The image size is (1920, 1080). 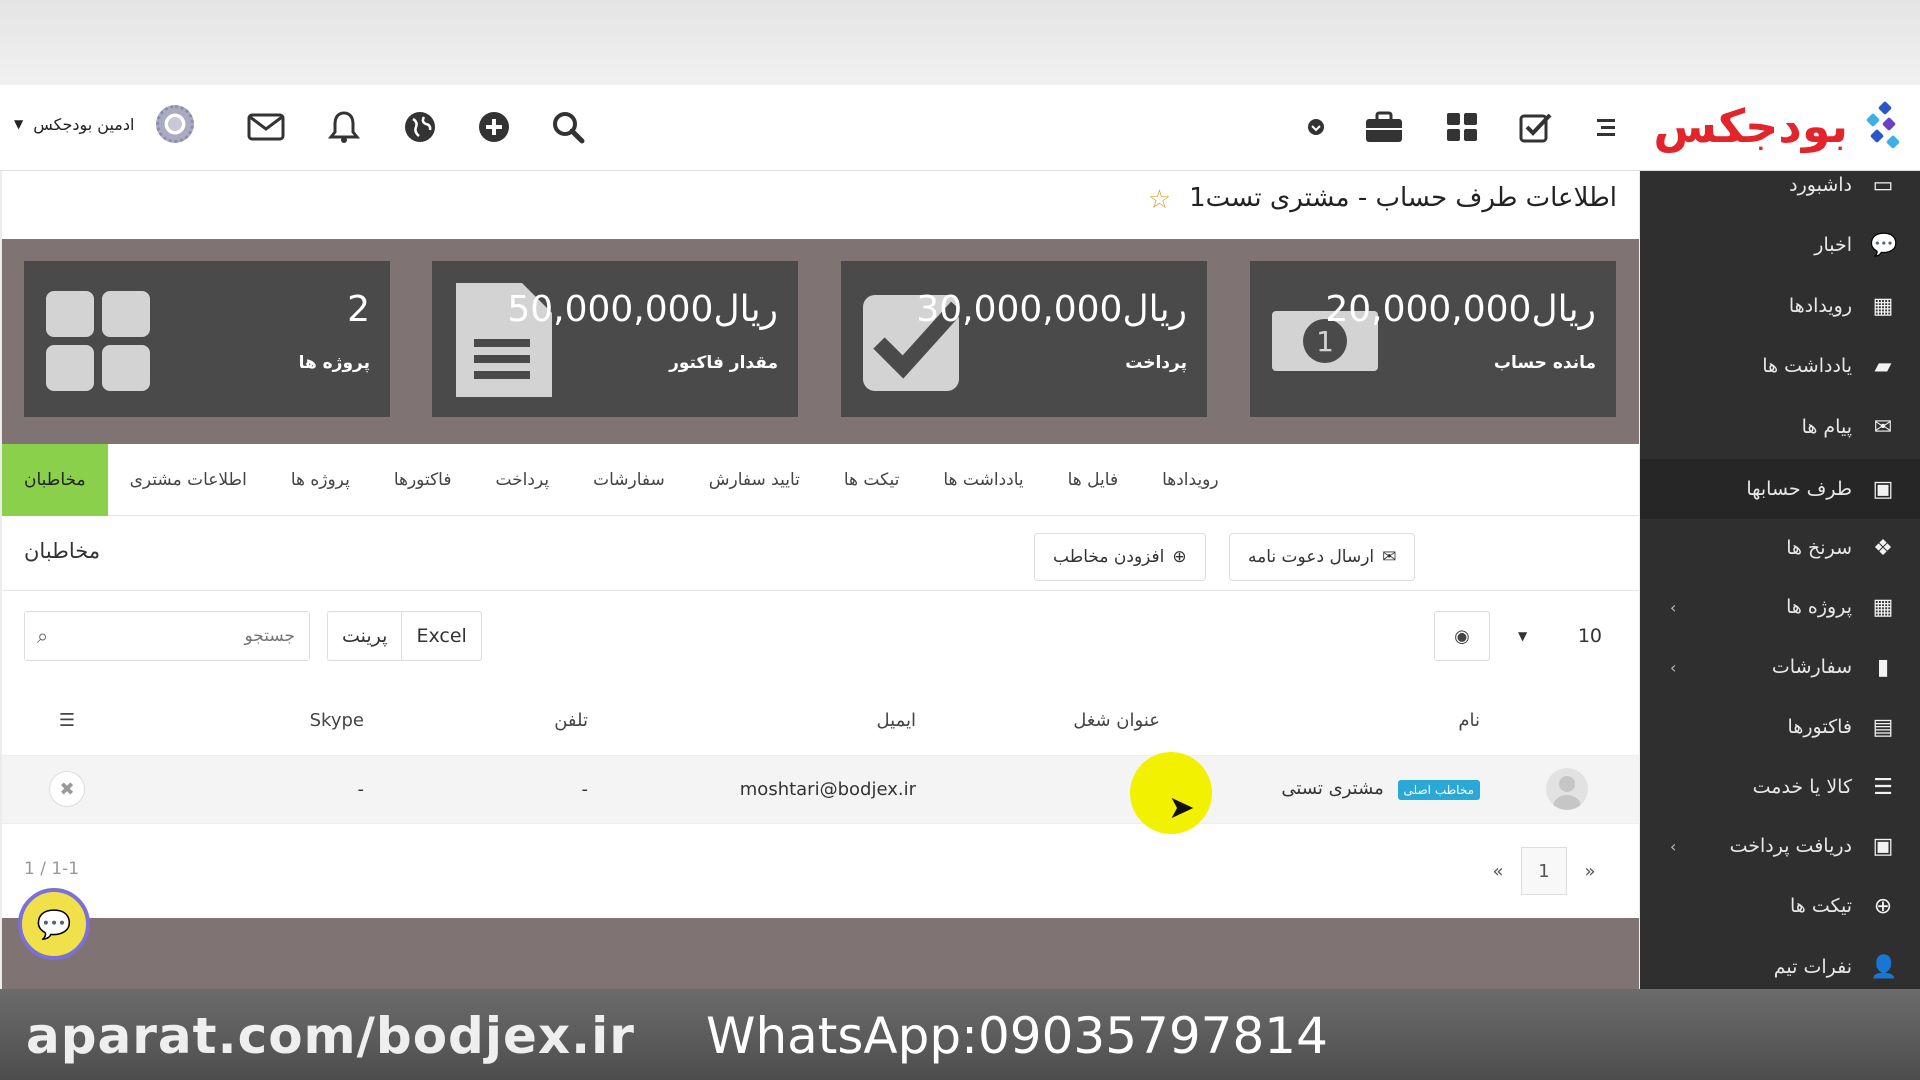 What do you see at coordinates (1462, 127) in the screenshot?
I see `grid-icon` at bounding box center [1462, 127].